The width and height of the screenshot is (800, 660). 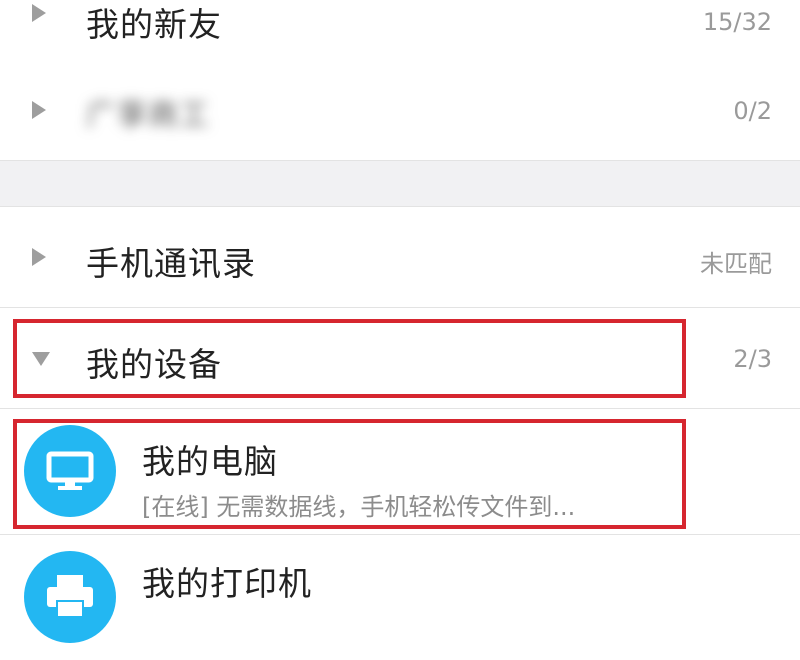 I want to click on printer-icon, so click(x=70, y=596).